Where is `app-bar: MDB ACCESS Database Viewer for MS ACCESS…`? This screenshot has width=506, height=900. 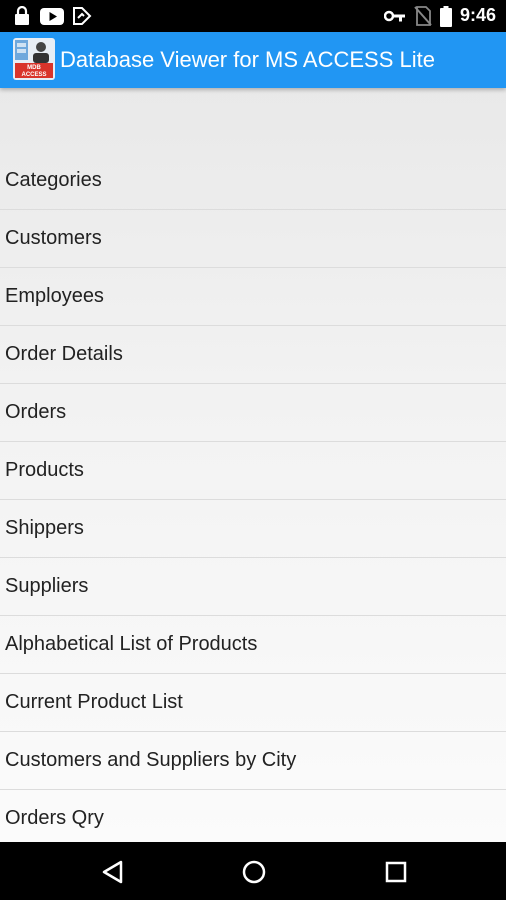 app-bar: MDB ACCESS Database Viewer for MS ACCESS… is located at coordinates (253, 60).